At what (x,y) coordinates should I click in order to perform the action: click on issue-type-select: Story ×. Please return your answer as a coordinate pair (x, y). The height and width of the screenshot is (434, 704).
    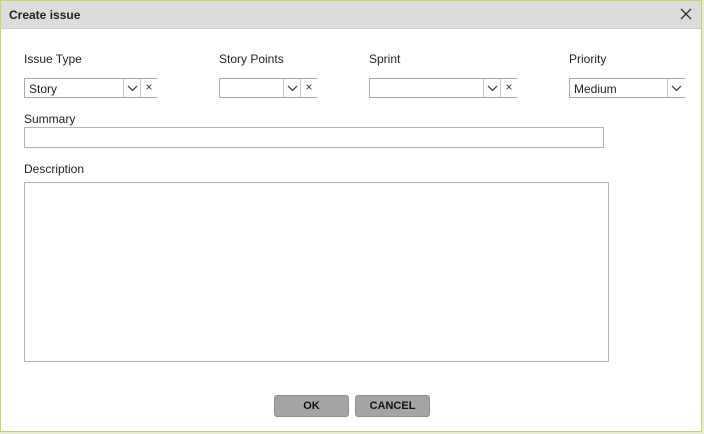
    Looking at the image, I should click on (90, 88).